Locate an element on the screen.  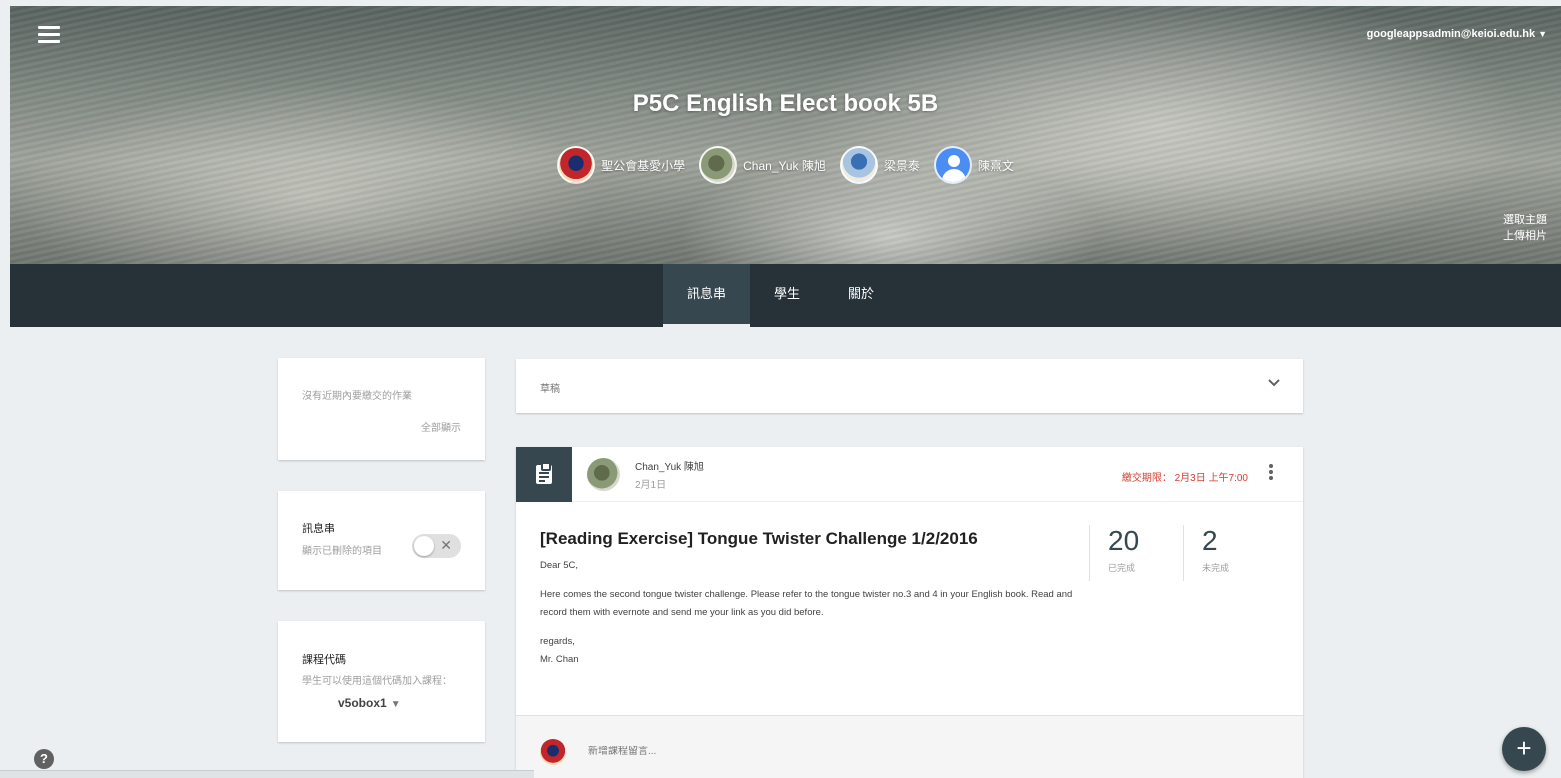
tab-bar: 訊息串 學生 關於 is located at coordinates (785, 295).